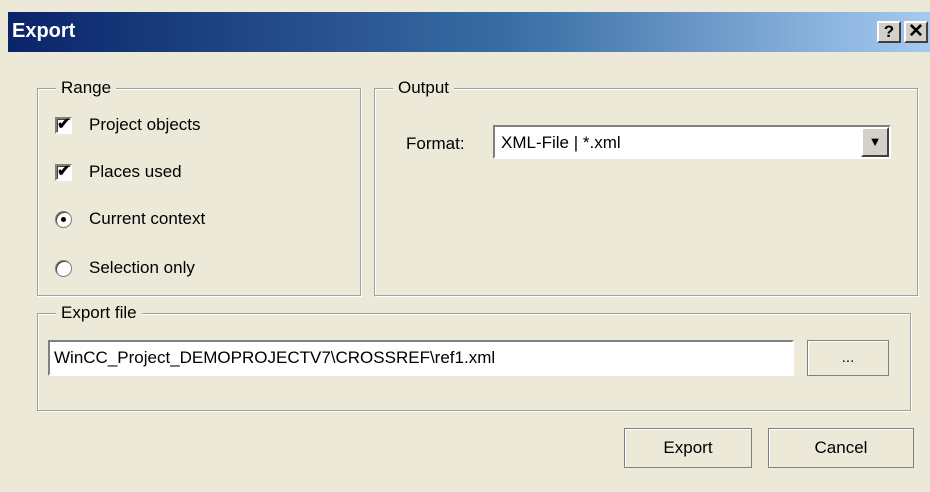 This screenshot has width=930, height=492. What do you see at coordinates (875, 142) in the screenshot?
I see `chevron-down-icon: ▼` at bounding box center [875, 142].